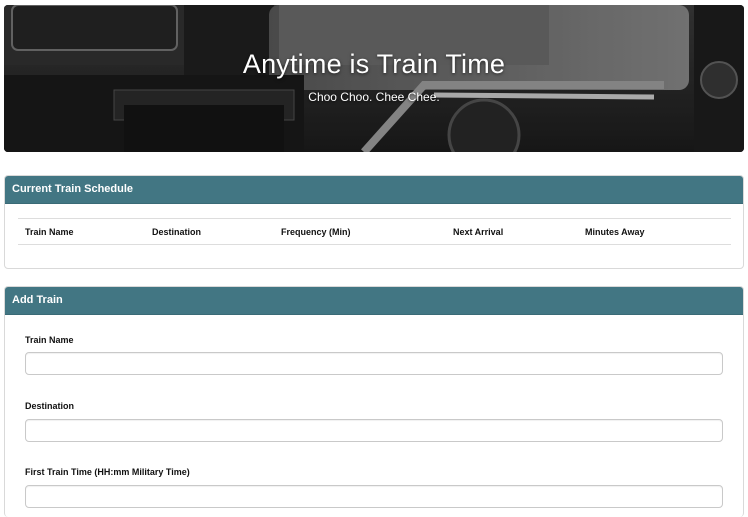 Image resolution: width=748 pixels, height=517 pixels. What do you see at coordinates (374, 301) in the screenshot?
I see `add-train-heading: Add Train` at bounding box center [374, 301].